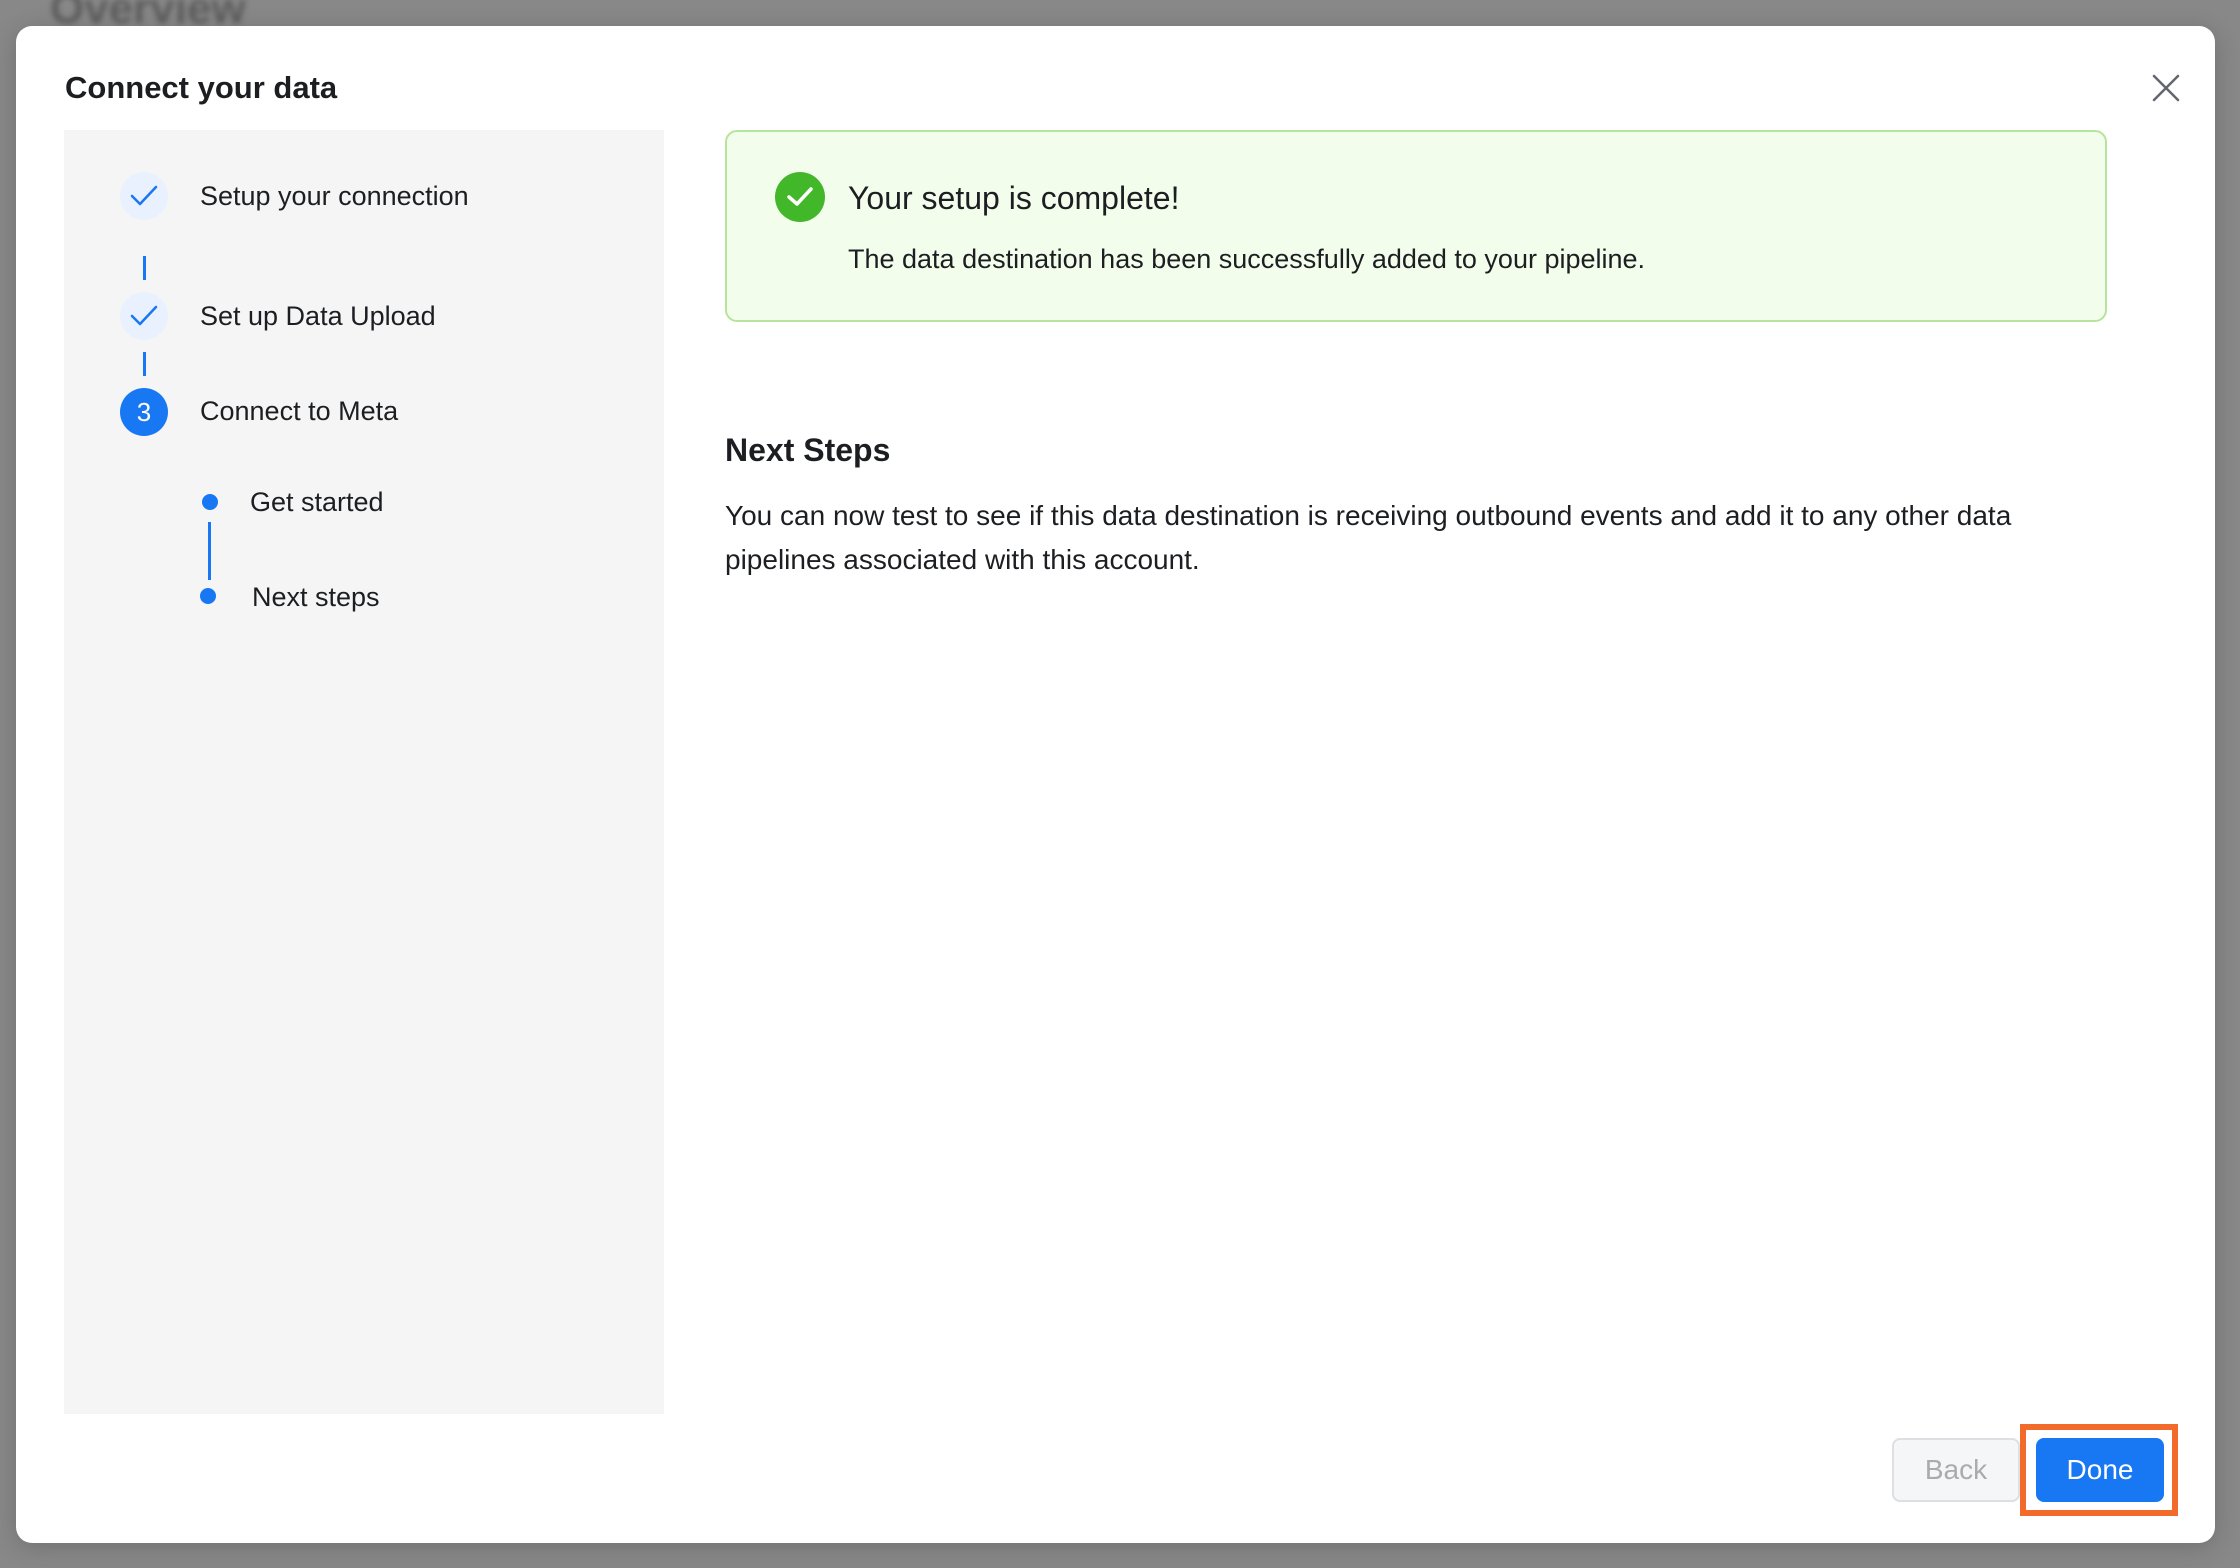 The width and height of the screenshot is (2240, 1568). What do you see at coordinates (201, 87) in the screenshot?
I see `modal-title: Connect your data` at bounding box center [201, 87].